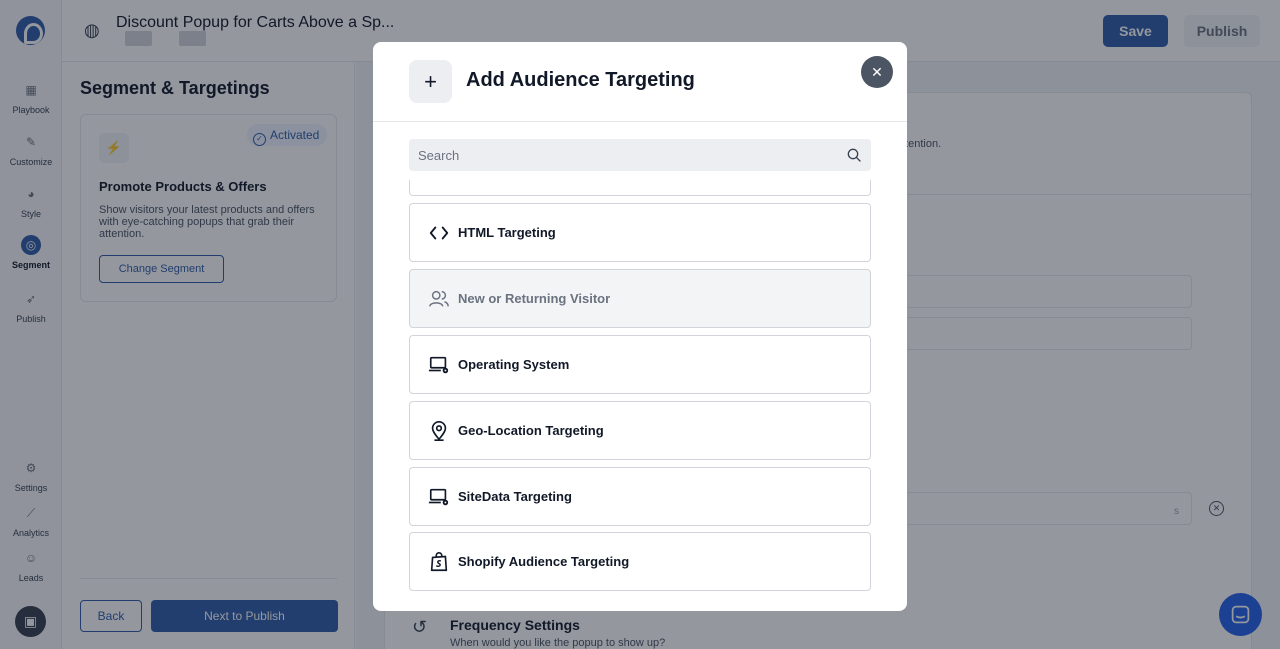 The image size is (1280, 649). What do you see at coordinates (640, 232) in the screenshot?
I see `targeting-option-html: HTML Targeting` at bounding box center [640, 232].